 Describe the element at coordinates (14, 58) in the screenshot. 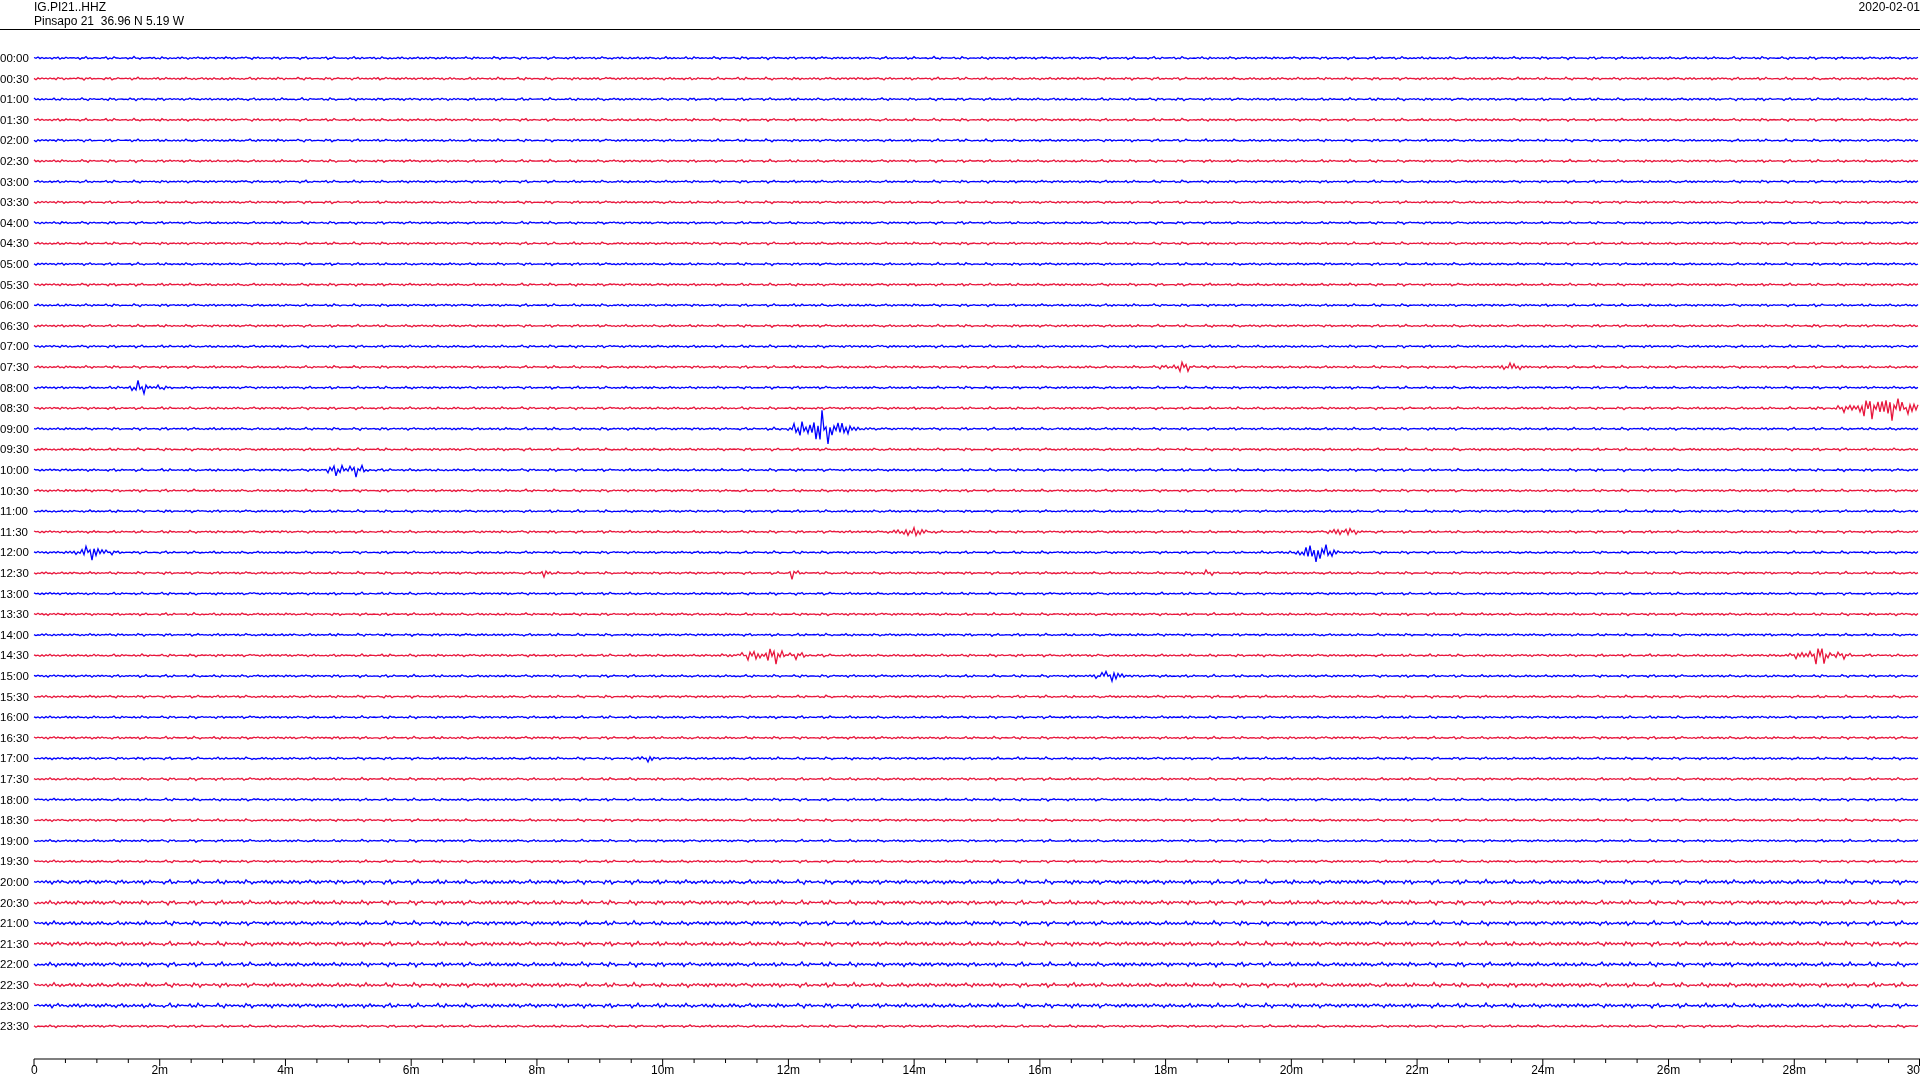

I see `time-label: 00:00` at that location.